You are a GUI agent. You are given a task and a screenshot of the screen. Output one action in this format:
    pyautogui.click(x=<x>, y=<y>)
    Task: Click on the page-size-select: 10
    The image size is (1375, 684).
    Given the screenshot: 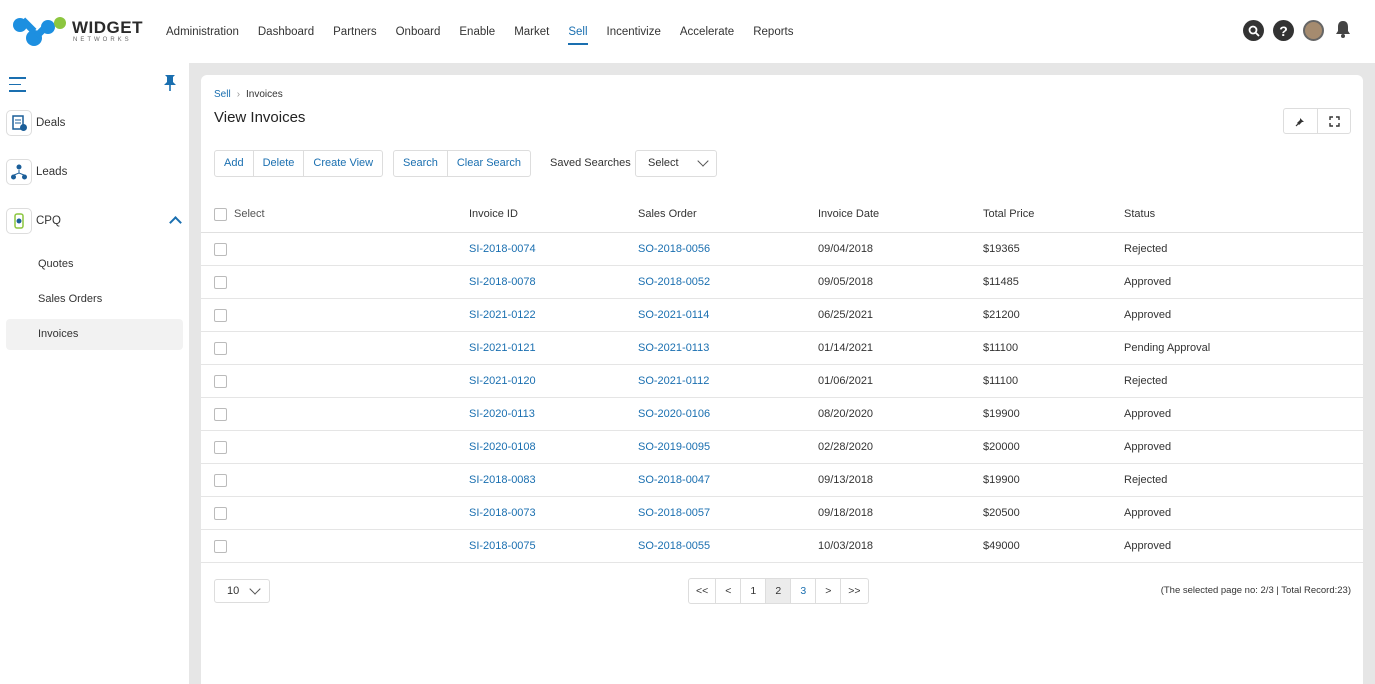 What is the action you would take?
    pyautogui.click(x=242, y=591)
    